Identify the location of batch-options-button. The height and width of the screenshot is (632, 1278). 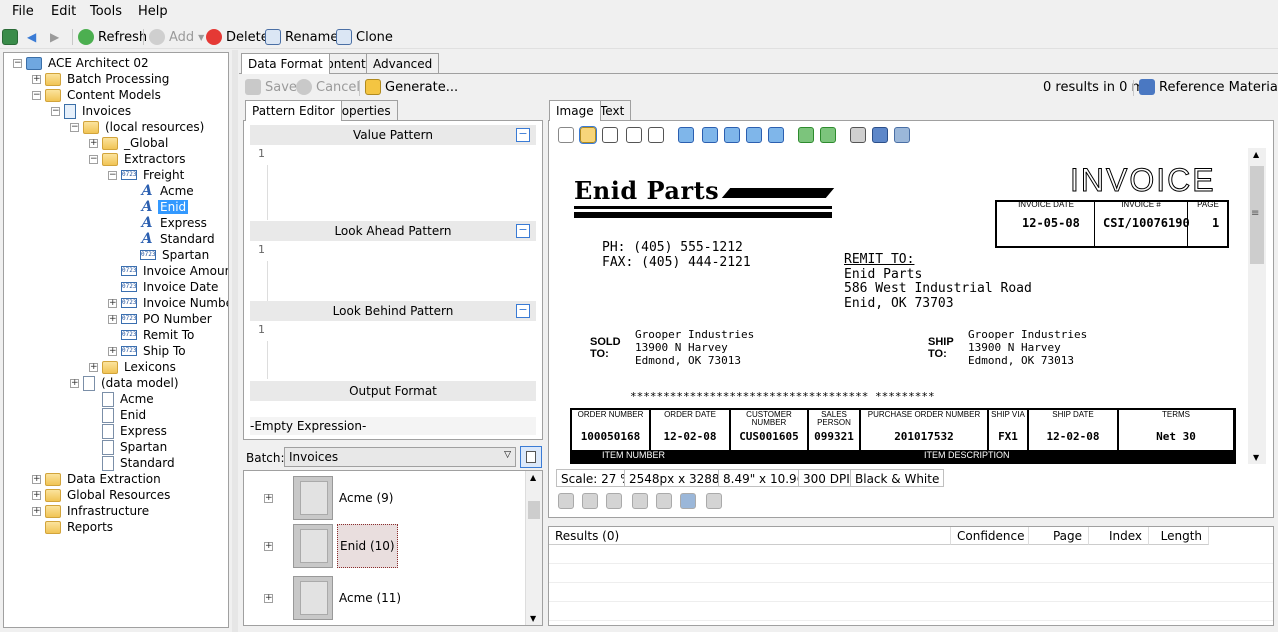
(531, 457).